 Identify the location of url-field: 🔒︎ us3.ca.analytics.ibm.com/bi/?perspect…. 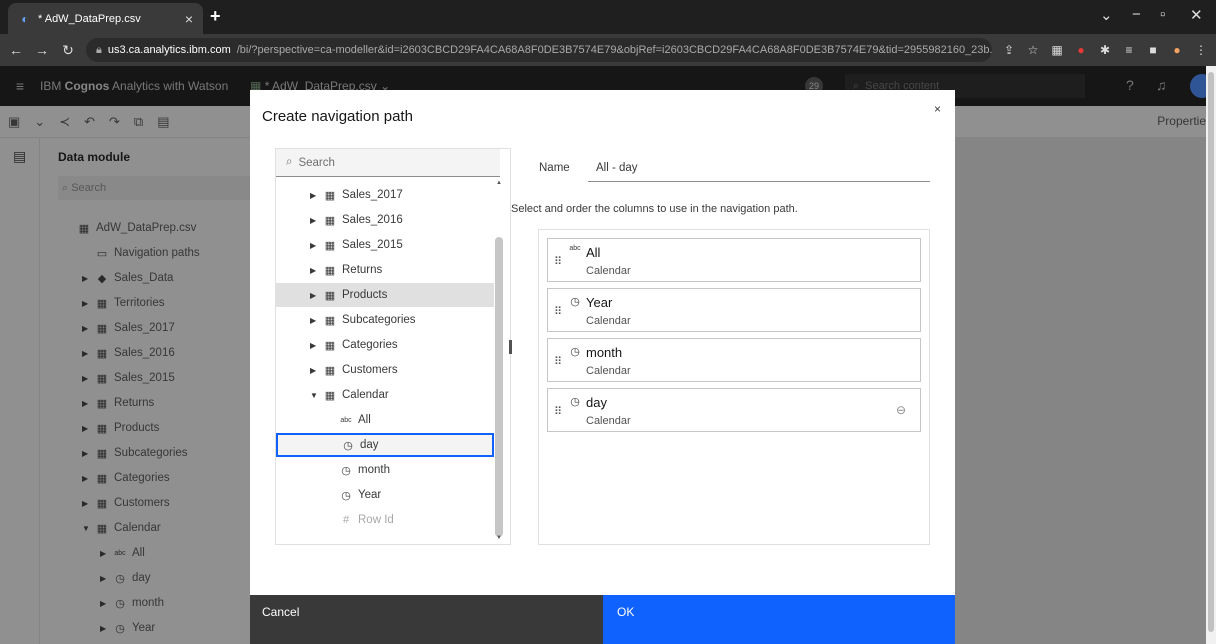
(539, 50).